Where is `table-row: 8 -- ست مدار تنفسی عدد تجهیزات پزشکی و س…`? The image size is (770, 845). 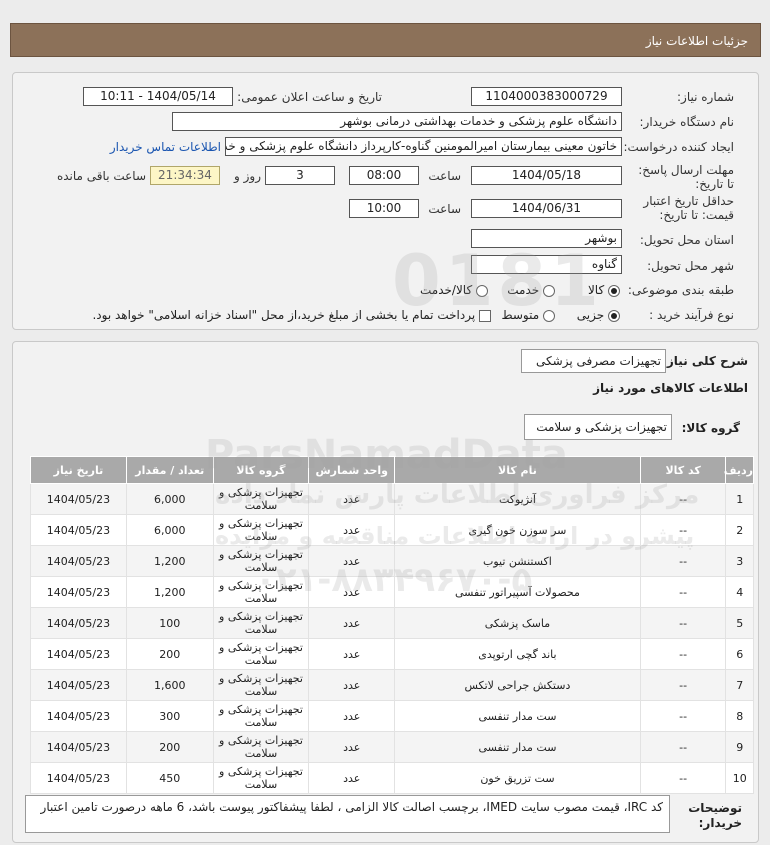
table-row: 8 -- ست مدار تنفسی عدد تجهیزات پزشکی و س… is located at coordinates (392, 716).